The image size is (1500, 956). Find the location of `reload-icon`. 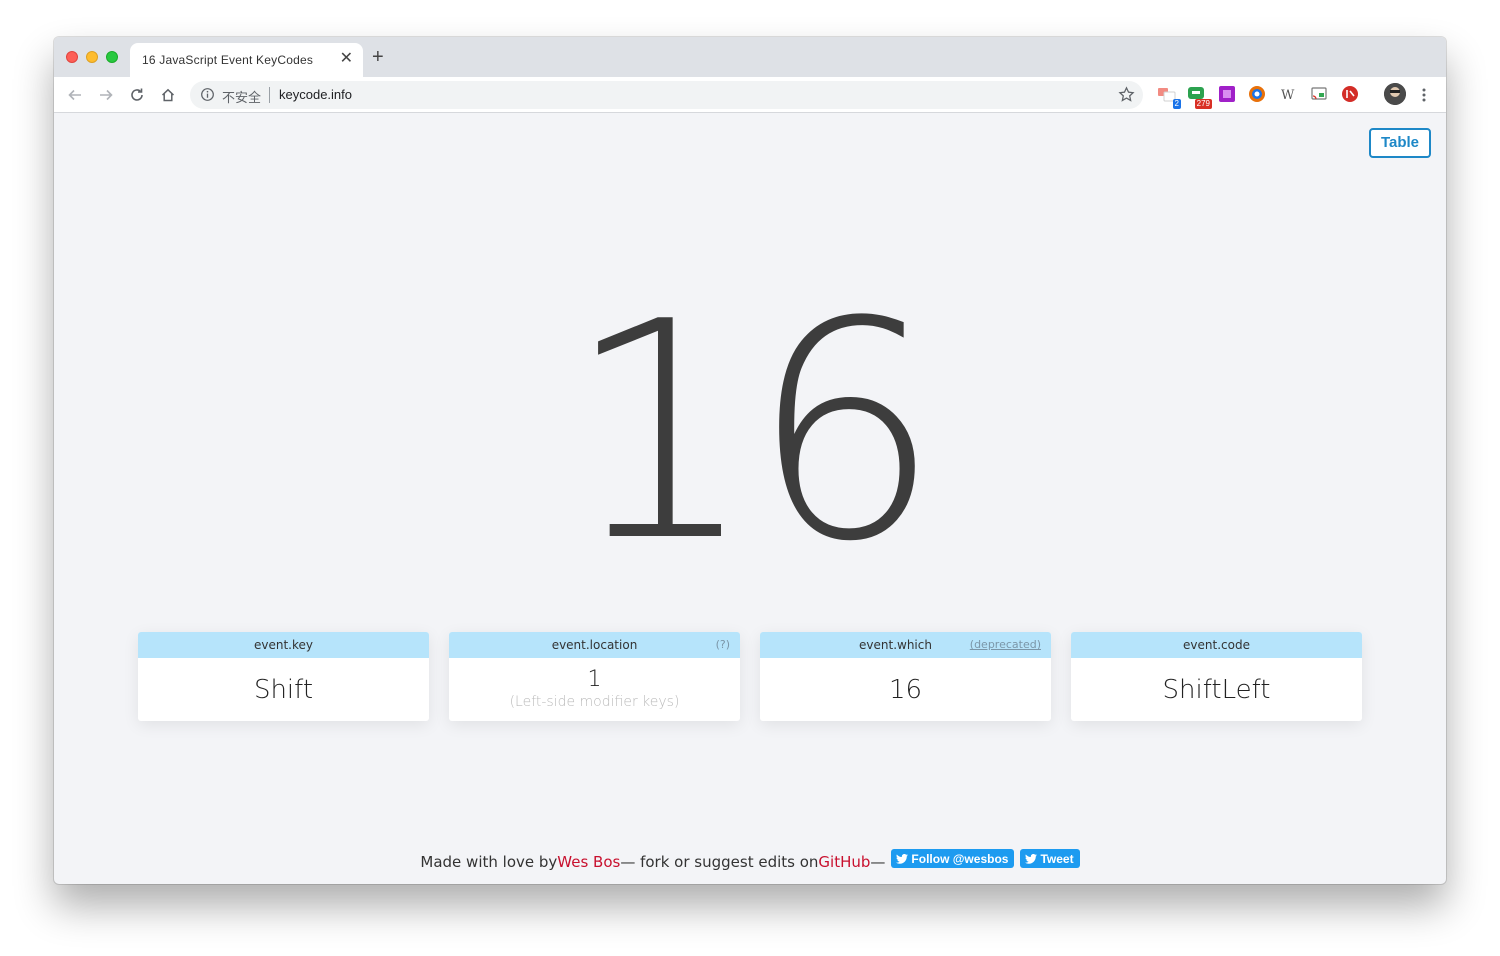

reload-icon is located at coordinates (137, 94).